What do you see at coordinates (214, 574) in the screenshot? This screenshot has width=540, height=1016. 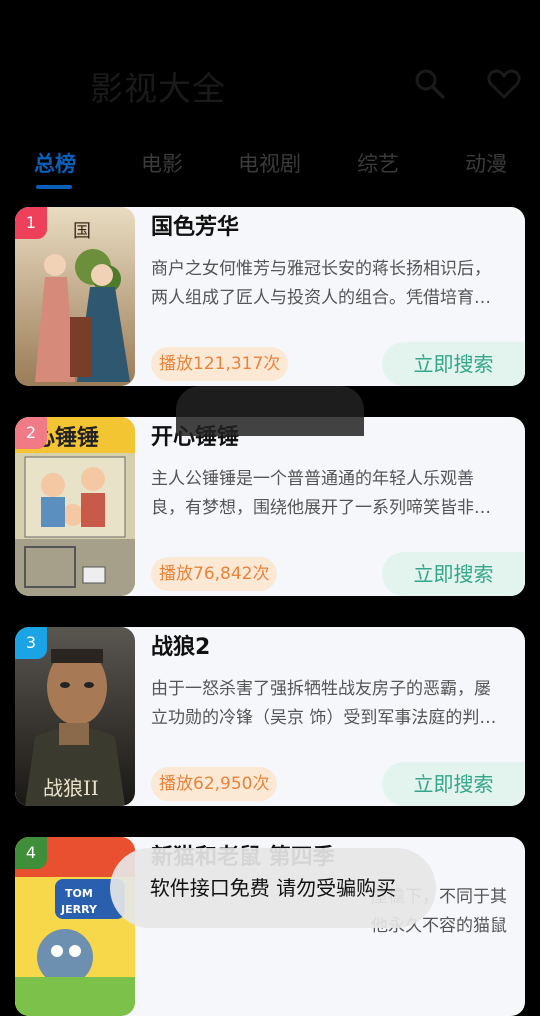 I see `play-count-badge: 播放76,842次` at bounding box center [214, 574].